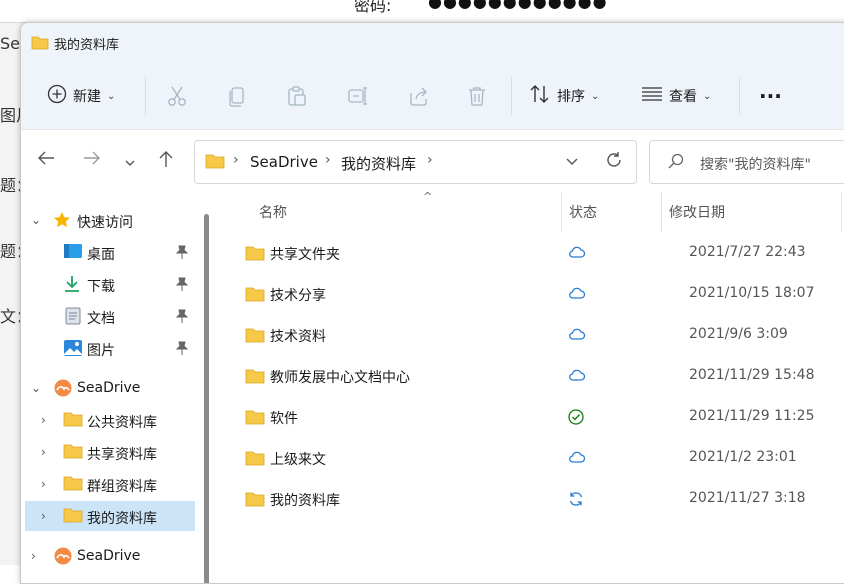  I want to click on sort-icon, so click(540, 96).